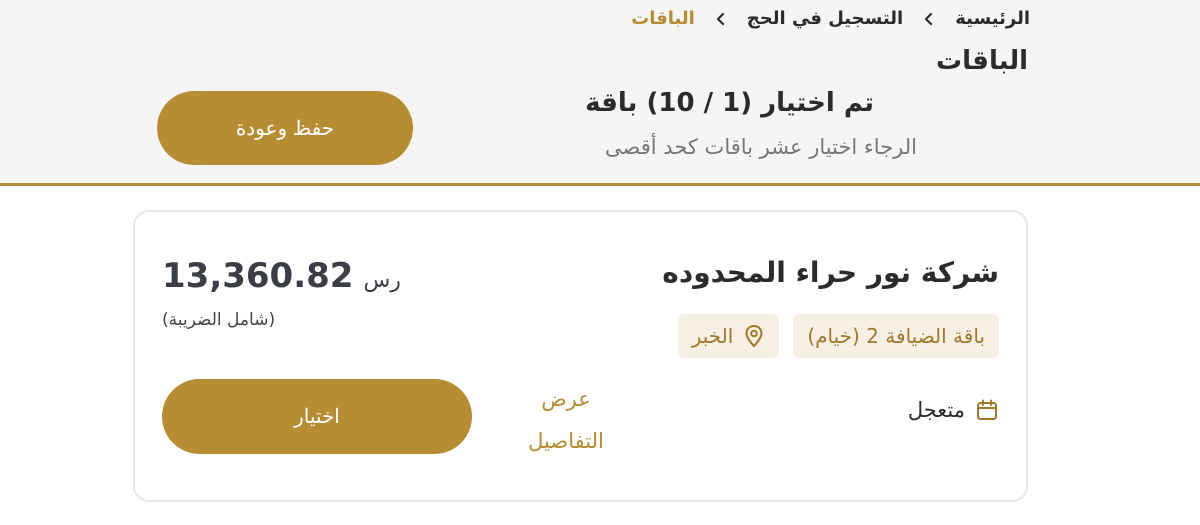 The height and width of the screenshot is (525, 1200). I want to click on departure-type: متعجل, so click(953, 410).